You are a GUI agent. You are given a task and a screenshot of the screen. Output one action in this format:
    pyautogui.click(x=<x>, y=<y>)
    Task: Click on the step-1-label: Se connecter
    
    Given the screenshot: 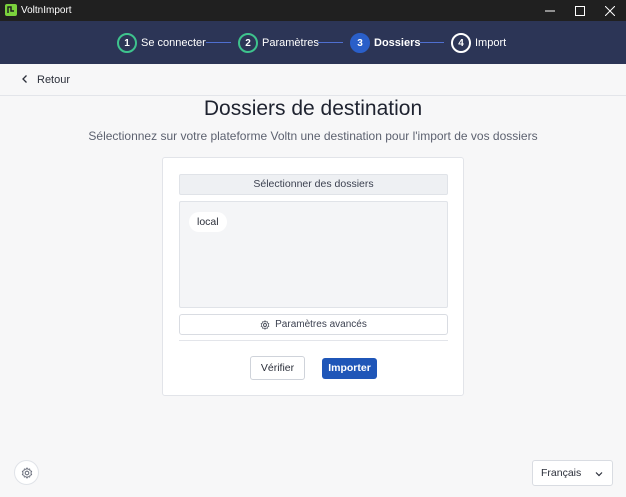 What is the action you would take?
    pyautogui.click(x=173, y=43)
    